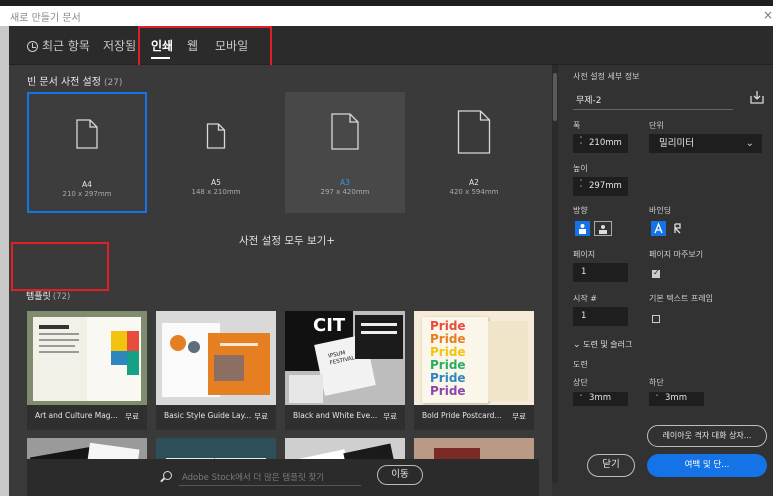 The height and width of the screenshot is (496, 773). Describe the element at coordinates (45, 18) in the screenshot. I see `dialog-title: 새로 만들기 문서` at that location.